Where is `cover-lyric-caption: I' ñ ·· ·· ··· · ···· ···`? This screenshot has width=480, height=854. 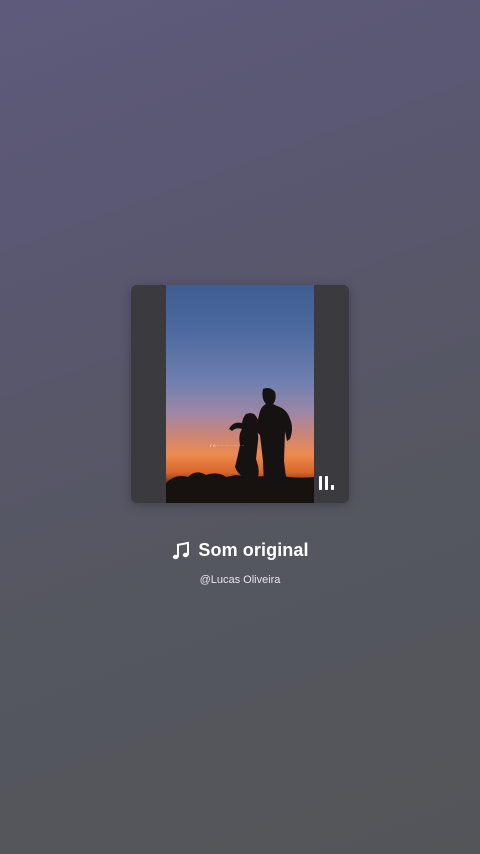
cover-lyric-caption: I' ñ ·· ·· ··· · ···· ··· is located at coordinates (227, 445).